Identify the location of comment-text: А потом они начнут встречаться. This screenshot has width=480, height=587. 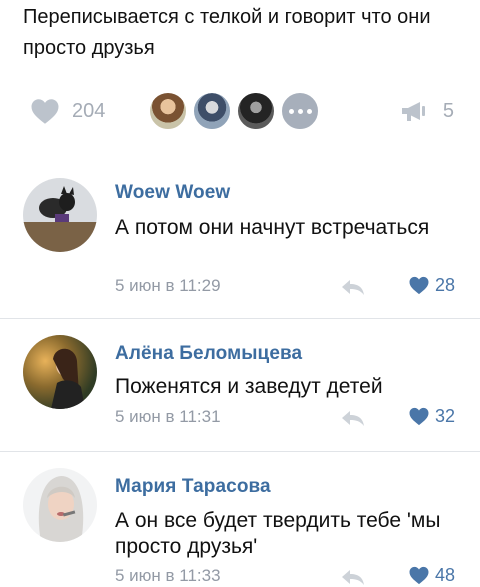
(272, 227).